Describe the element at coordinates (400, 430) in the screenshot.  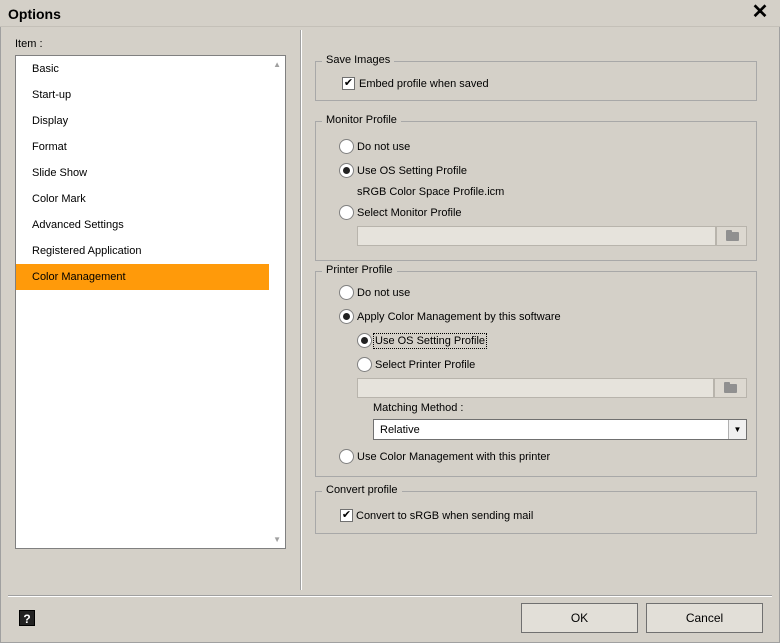
I see `matching-method-value: Relative` at that location.